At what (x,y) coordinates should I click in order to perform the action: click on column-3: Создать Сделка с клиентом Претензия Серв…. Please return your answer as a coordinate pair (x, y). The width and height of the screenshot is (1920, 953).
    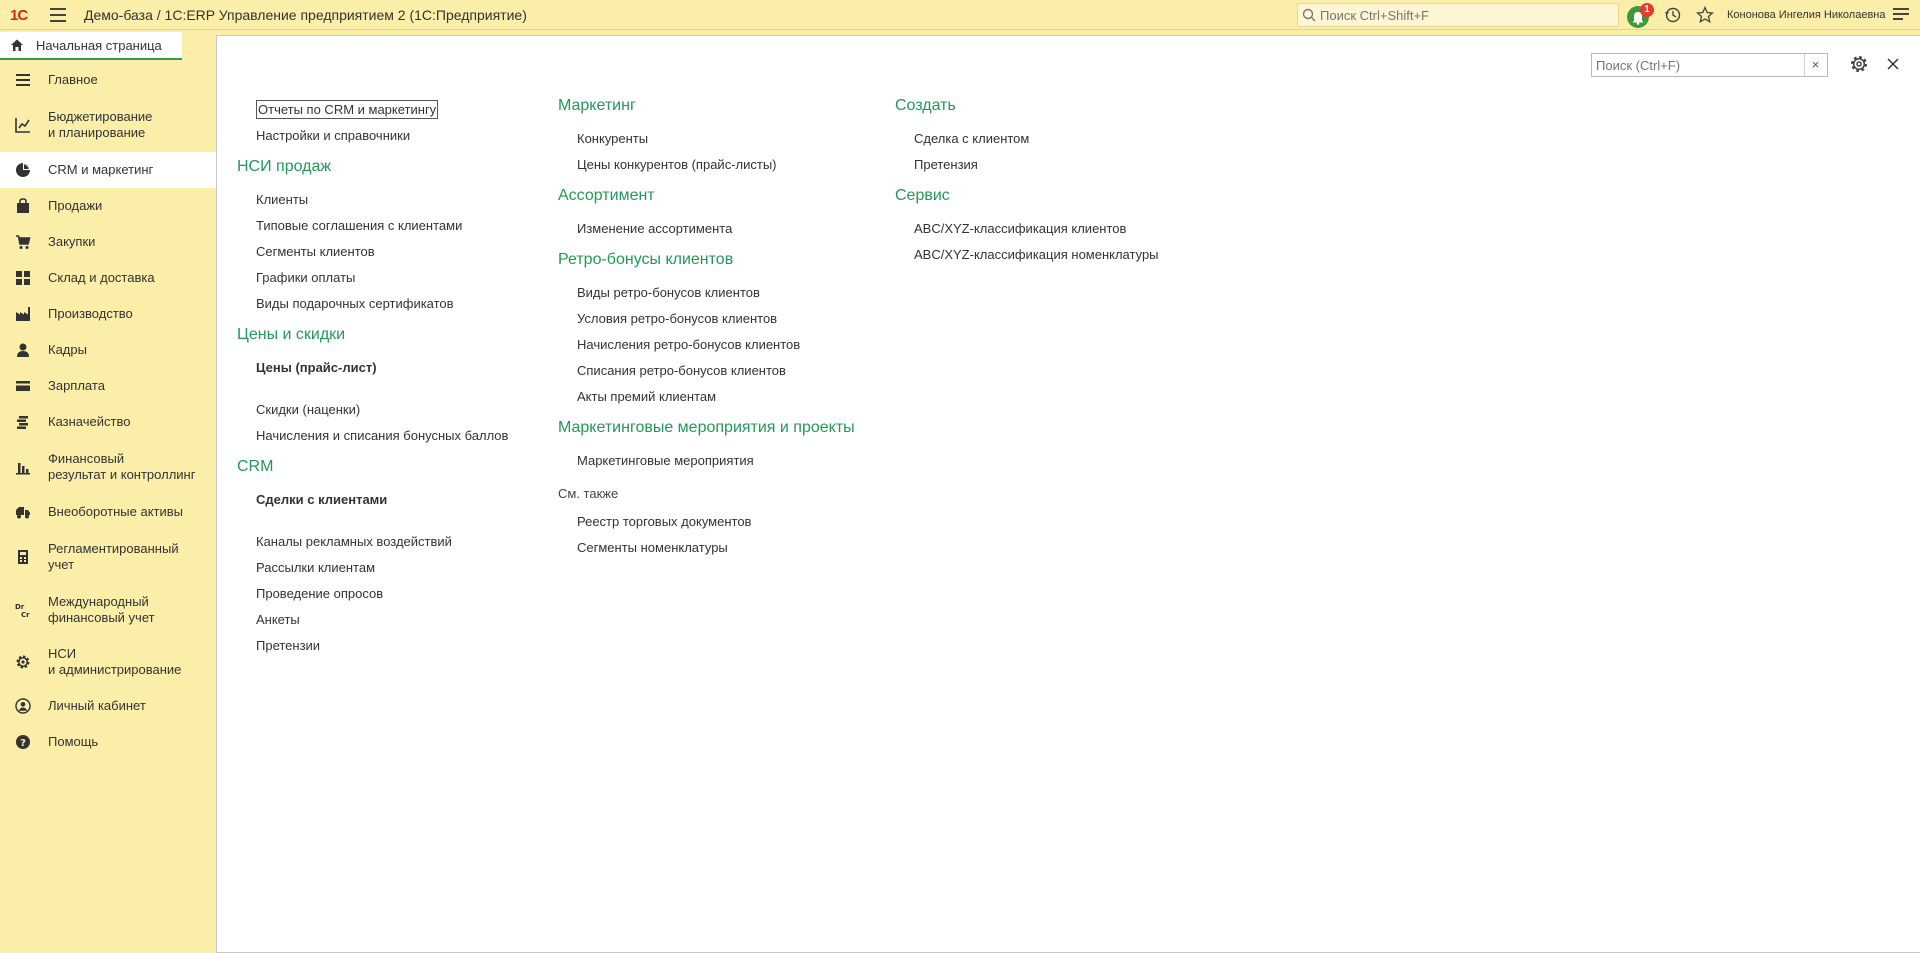
    Looking at the image, I should click on (1055, 182).